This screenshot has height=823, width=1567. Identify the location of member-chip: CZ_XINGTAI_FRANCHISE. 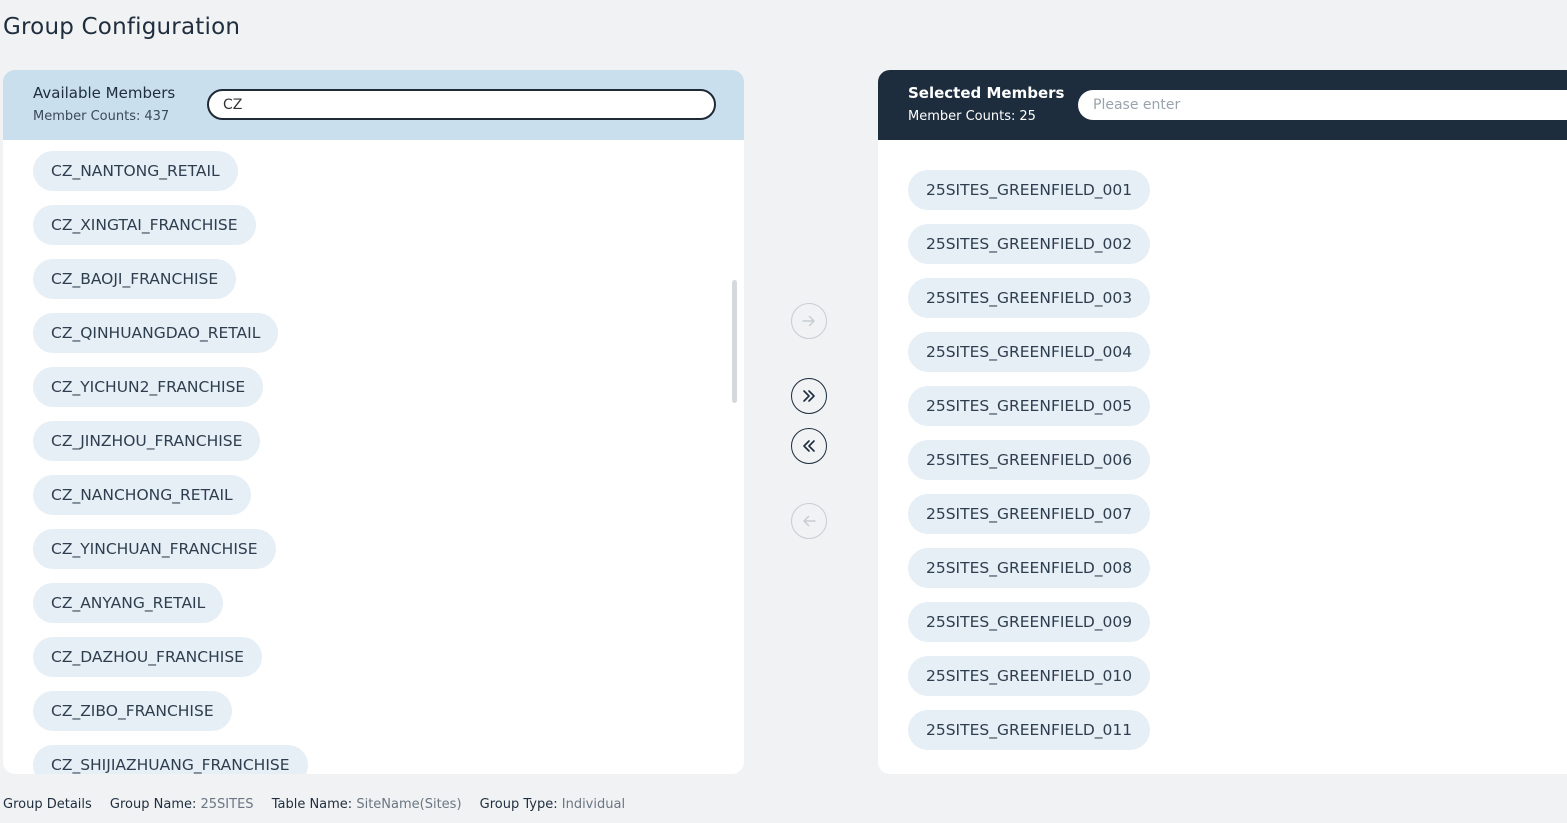
(144, 225).